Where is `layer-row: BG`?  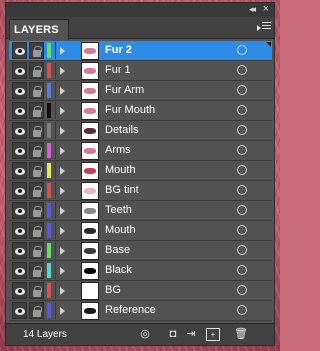
layer-row: BG is located at coordinates (140, 291).